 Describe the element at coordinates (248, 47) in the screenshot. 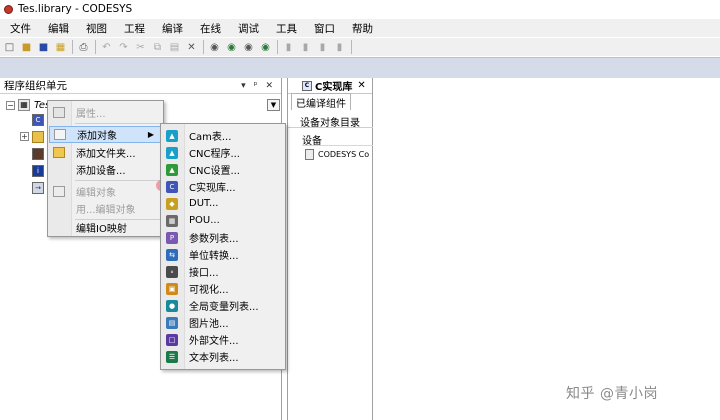

I see `find-next-icon: ◉` at that location.